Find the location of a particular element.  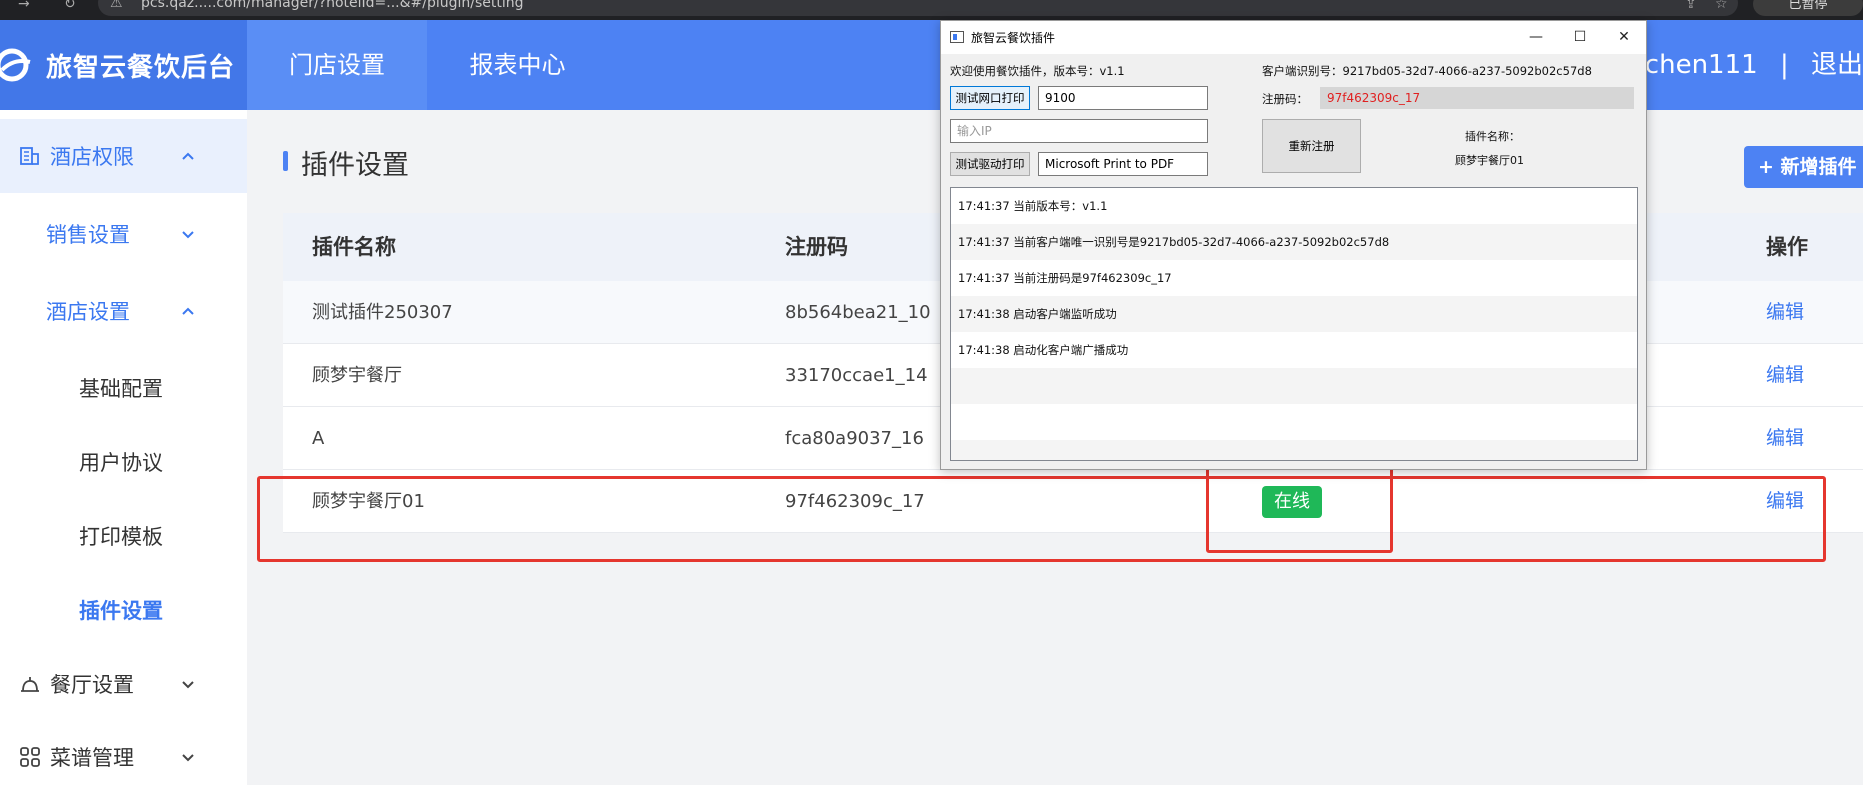

sidebar-item-basic-config: 基础配置 is located at coordinates (123, 388).